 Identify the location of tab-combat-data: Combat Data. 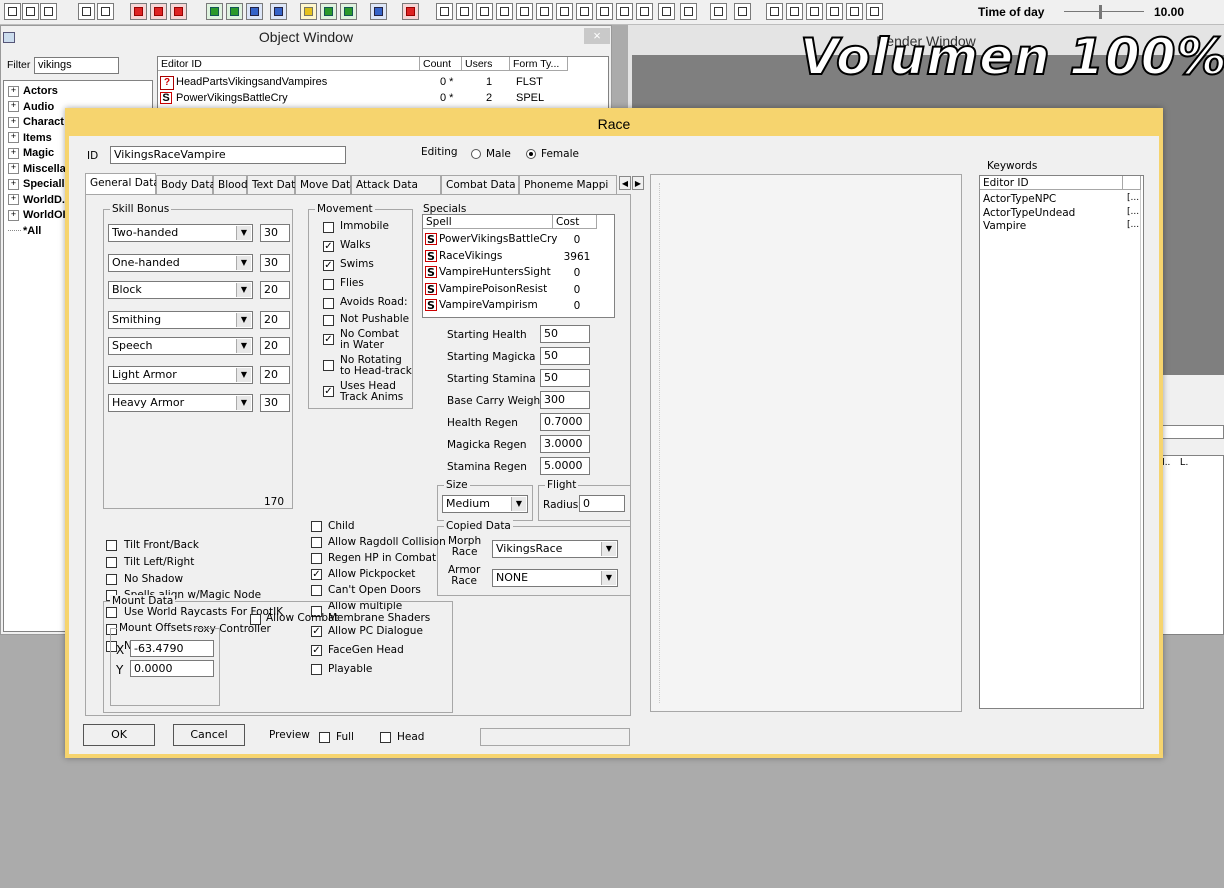
(480, 184).